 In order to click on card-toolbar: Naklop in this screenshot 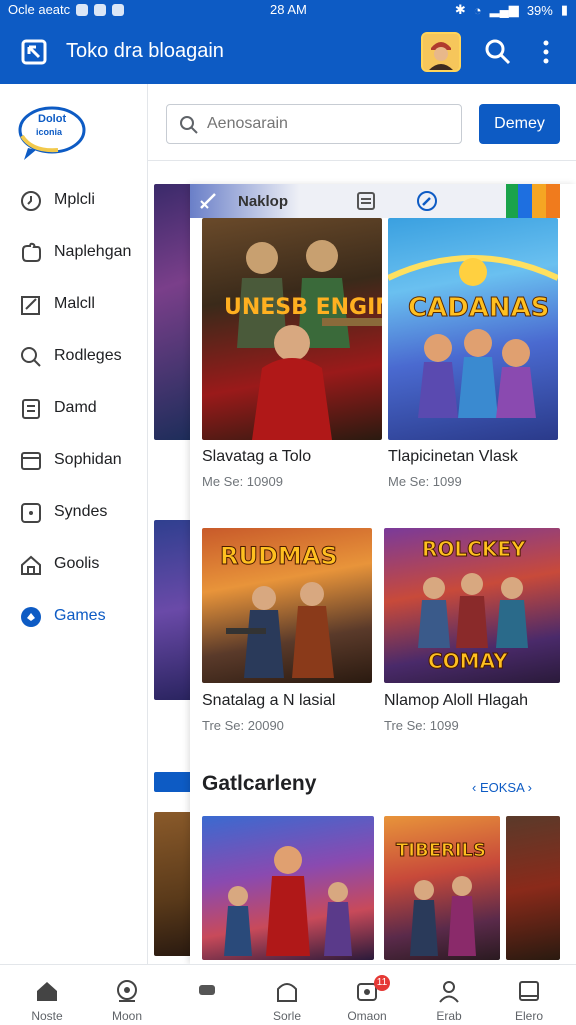, I will do `click(375, 201)`.